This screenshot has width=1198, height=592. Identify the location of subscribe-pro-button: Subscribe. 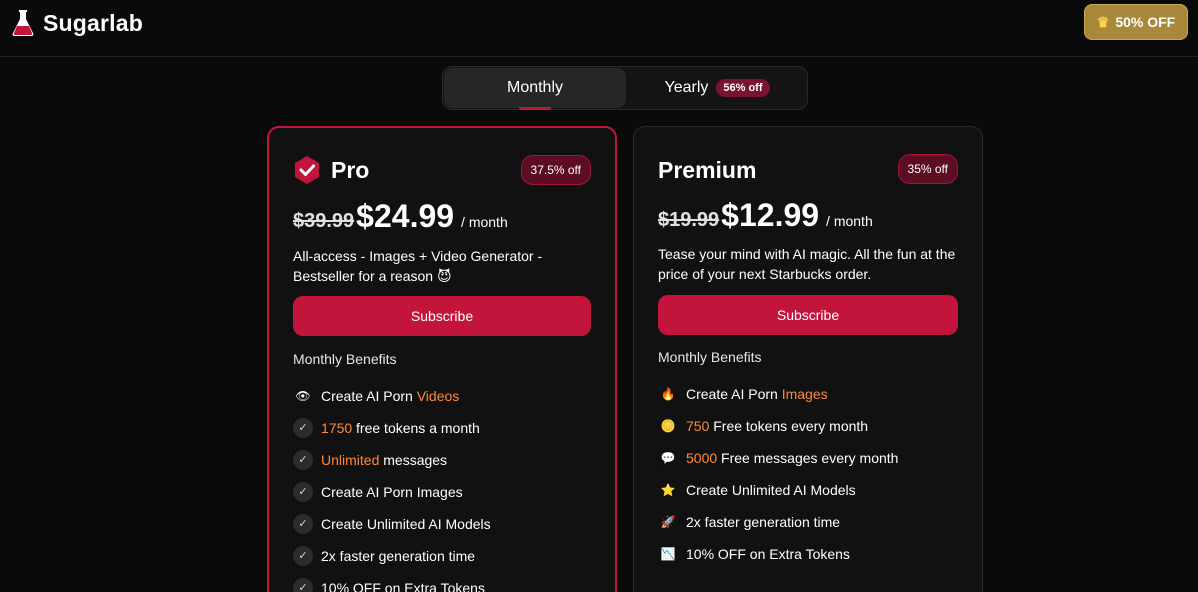
(442, 316).